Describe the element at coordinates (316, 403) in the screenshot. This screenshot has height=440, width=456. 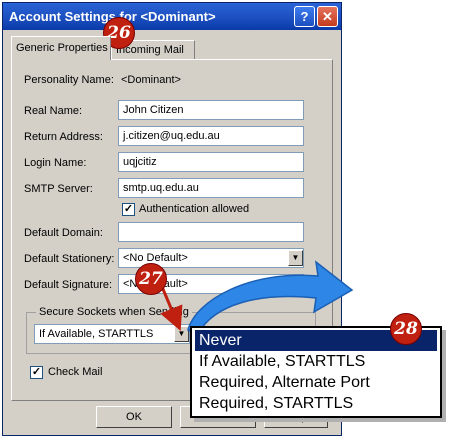
I see `option-required-starttls: Required, STARTTLS` at that location.